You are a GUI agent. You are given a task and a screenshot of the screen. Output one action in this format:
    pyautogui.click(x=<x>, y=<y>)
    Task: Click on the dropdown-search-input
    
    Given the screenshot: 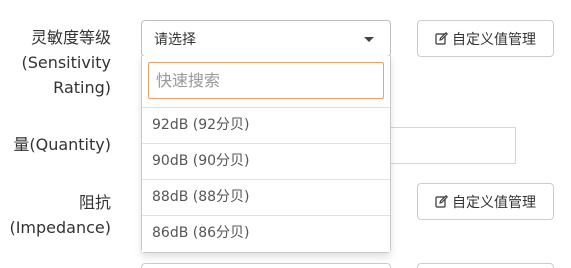 What is the action you would take?
    pyautogui.click(x=266, y=80)
    